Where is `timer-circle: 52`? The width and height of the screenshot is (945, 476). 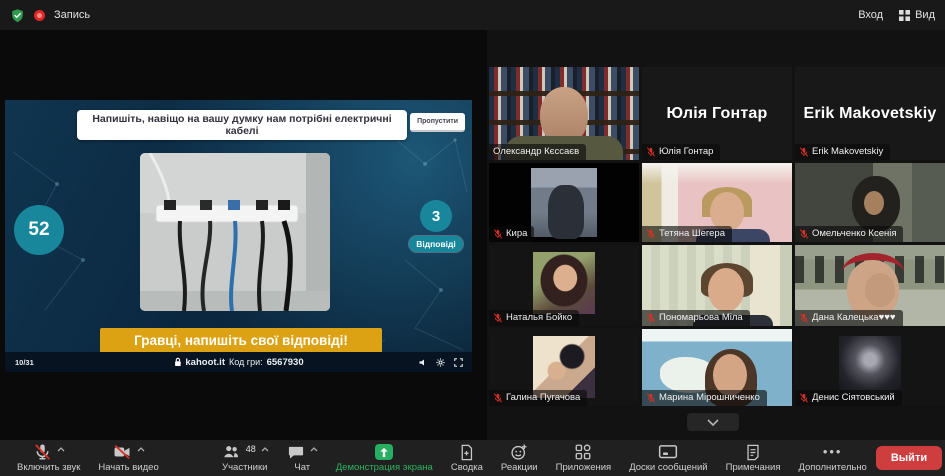
timer-circle: 52 is located at coordinates (39, 230).